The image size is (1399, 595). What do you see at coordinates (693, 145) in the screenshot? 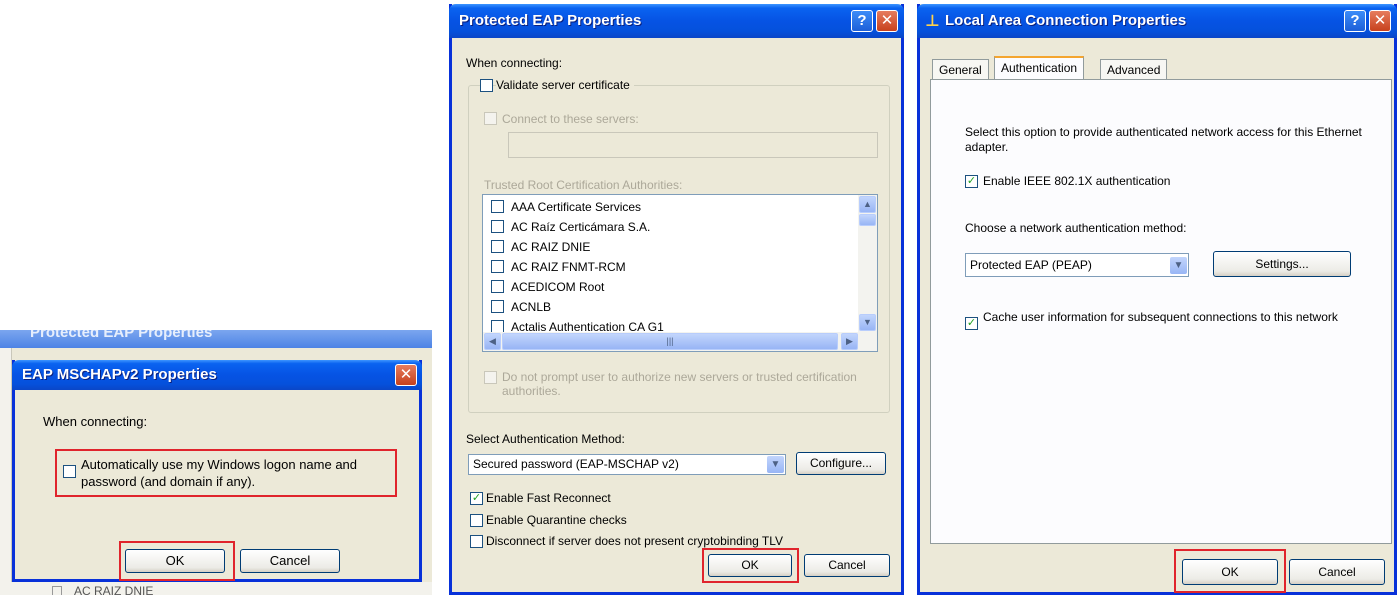
I see `servers-input` at bounding box center [693, 145].